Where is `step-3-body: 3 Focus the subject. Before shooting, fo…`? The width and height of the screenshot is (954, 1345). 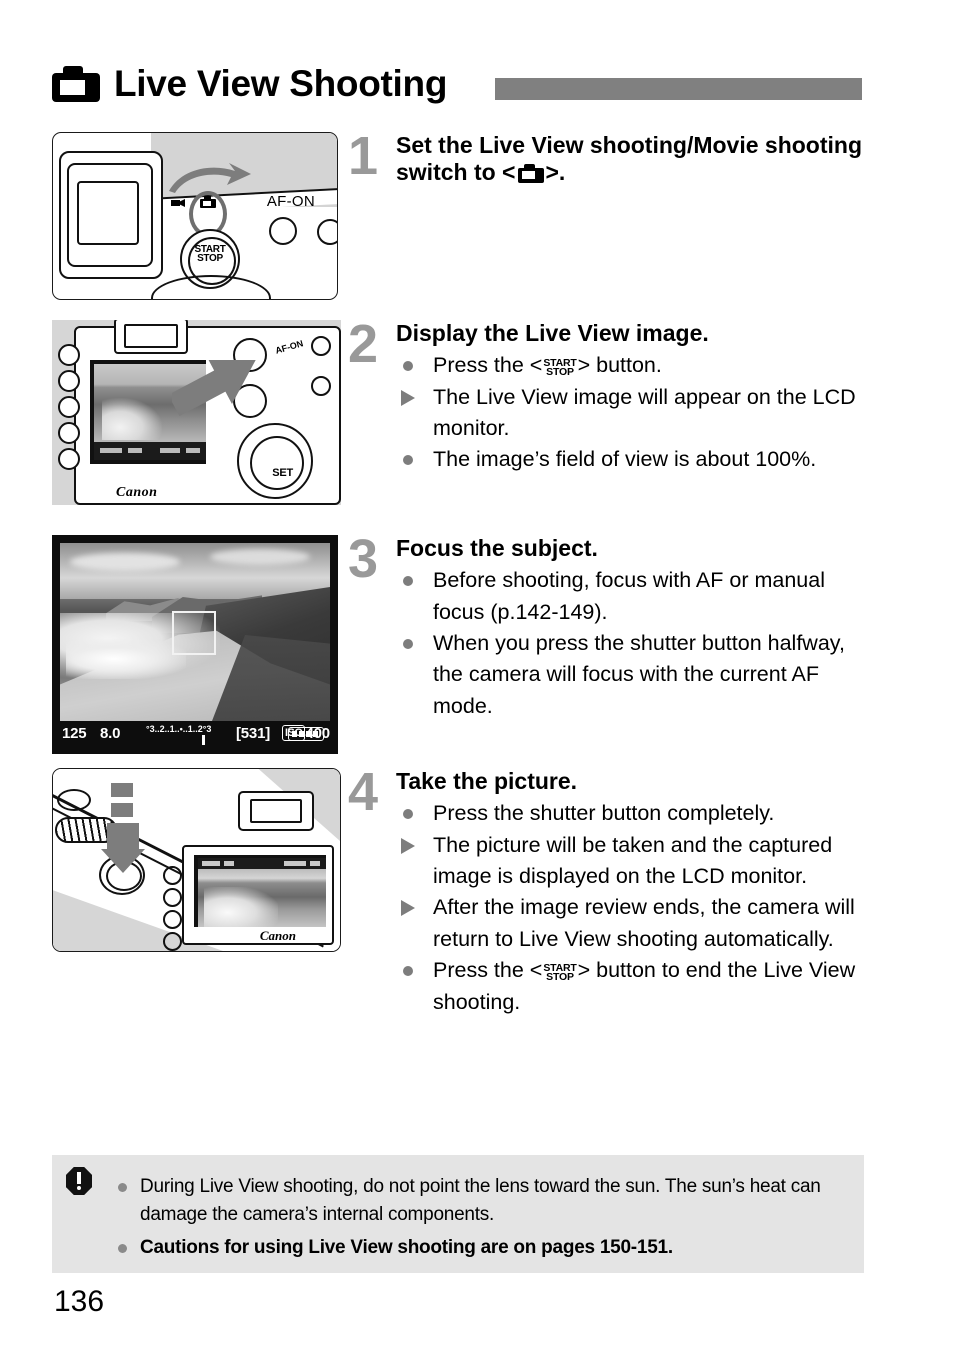
step-3-body: 3 Focus the subject. Before shooting, fo… is located at coordinates (606, 625).